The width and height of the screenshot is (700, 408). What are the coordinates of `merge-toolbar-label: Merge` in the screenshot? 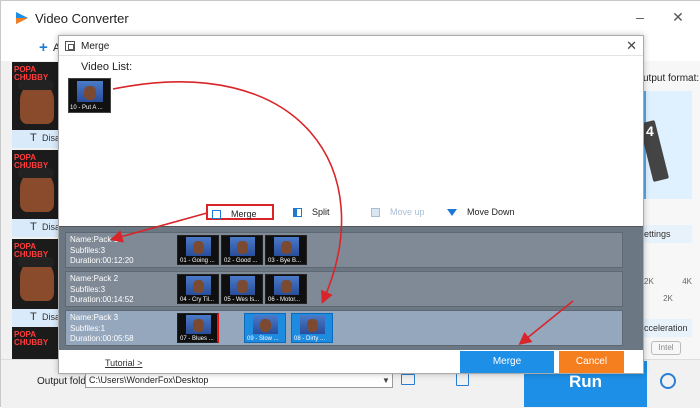 It's located at (244, 214).